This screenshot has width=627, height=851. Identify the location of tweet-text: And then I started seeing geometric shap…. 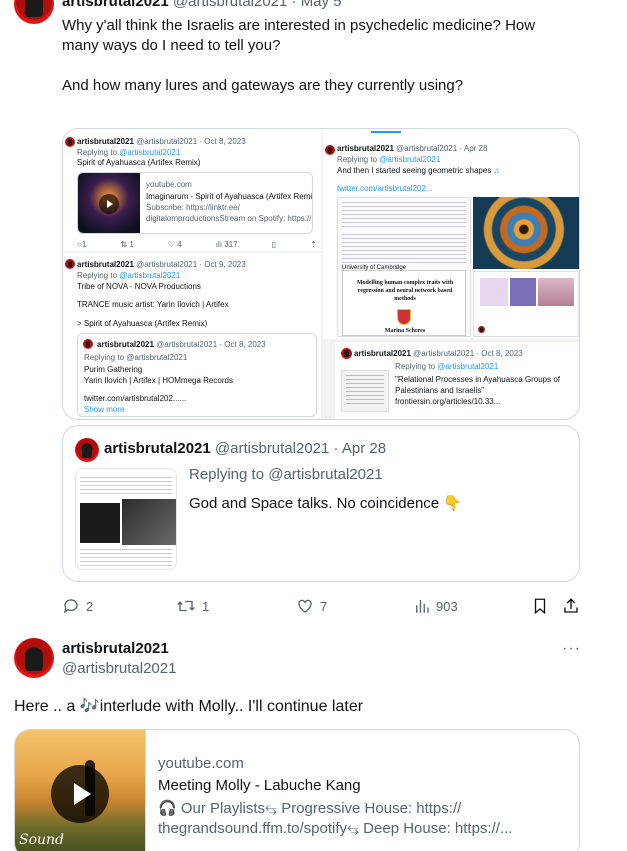
(414, 170).